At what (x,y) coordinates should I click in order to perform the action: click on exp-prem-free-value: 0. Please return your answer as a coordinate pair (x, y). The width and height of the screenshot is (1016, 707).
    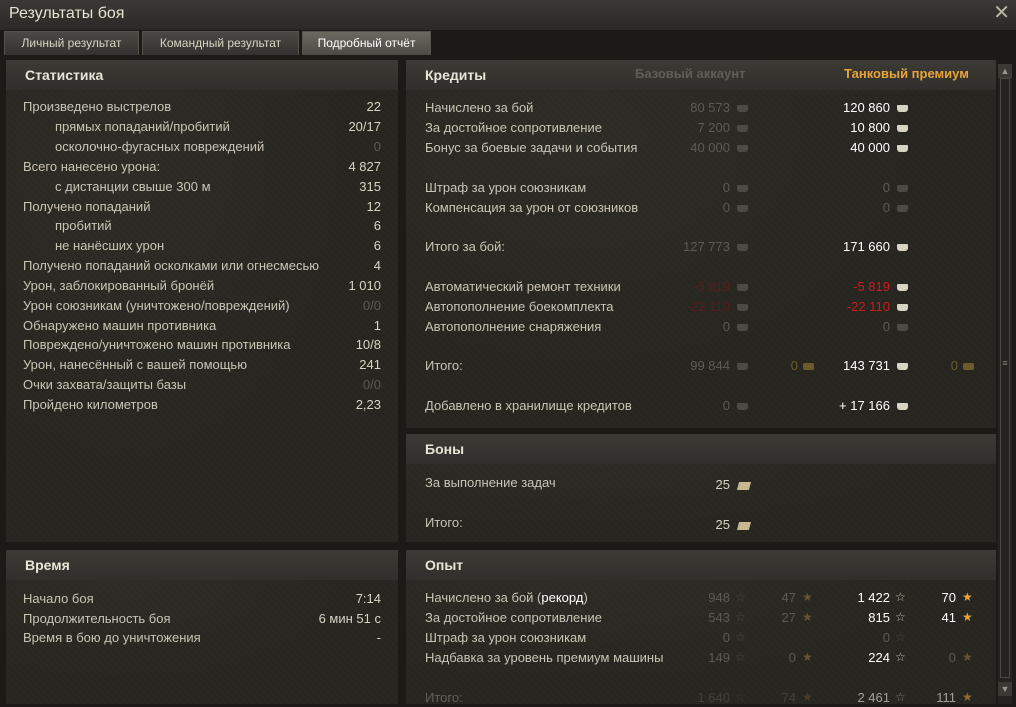
    Looking at the image, I should click on (952, 657).